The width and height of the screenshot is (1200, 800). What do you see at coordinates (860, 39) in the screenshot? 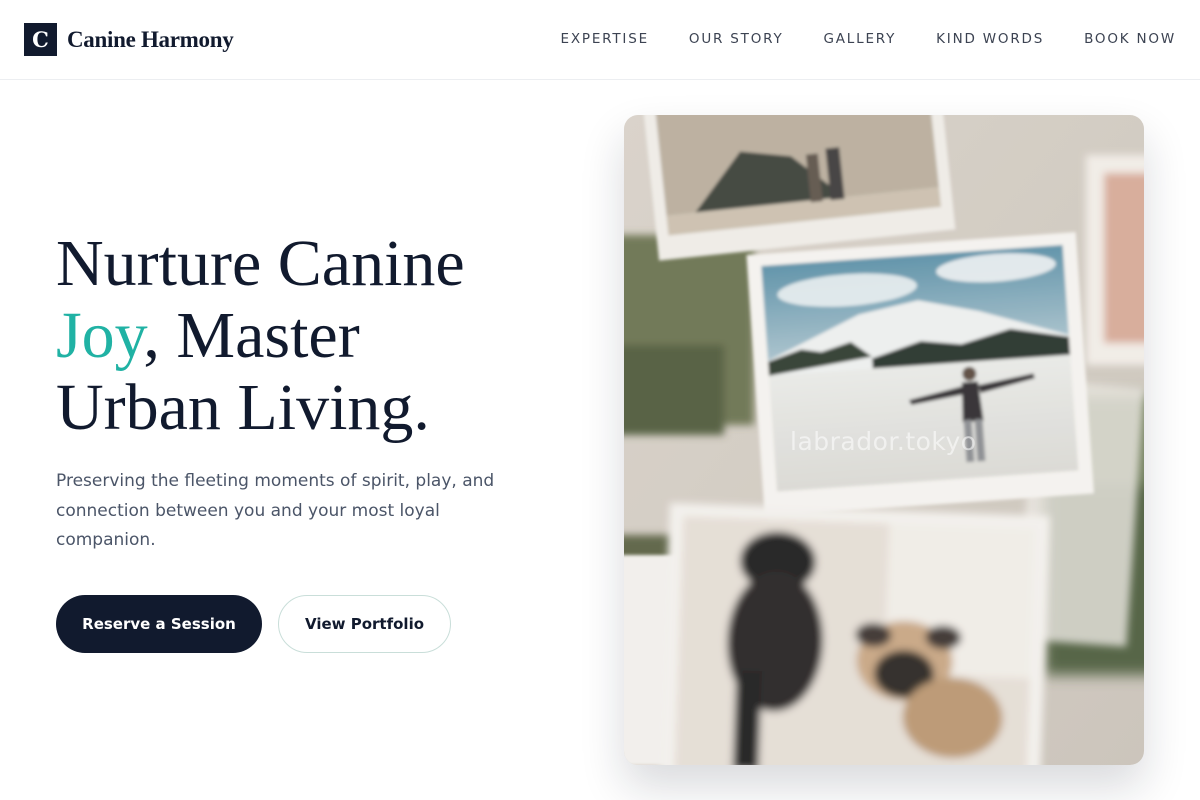
I see `nav-link-gallery: GALLERY` at bounding box center [860, 39].